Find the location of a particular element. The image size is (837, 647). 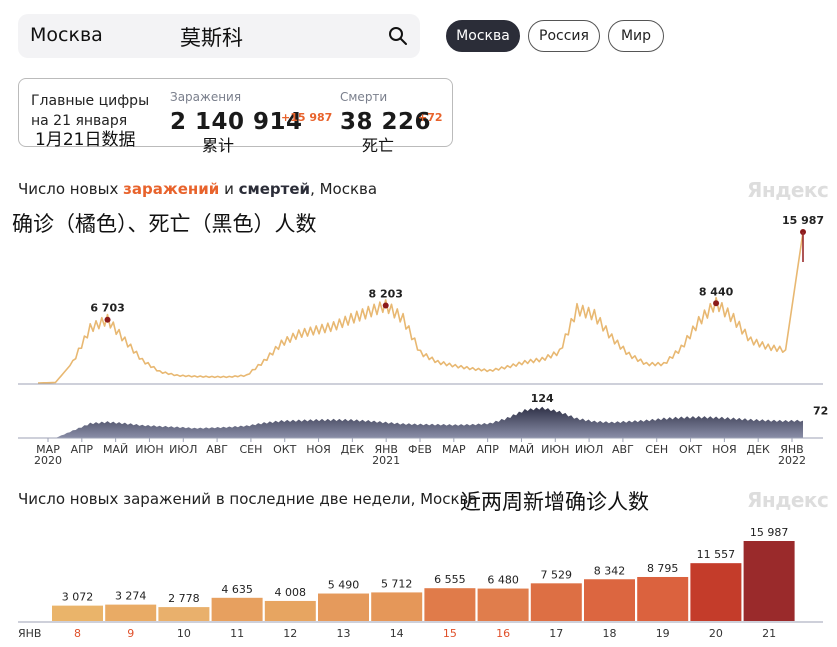

infections-delta: +15 987 is located at coordinates (307, 117).